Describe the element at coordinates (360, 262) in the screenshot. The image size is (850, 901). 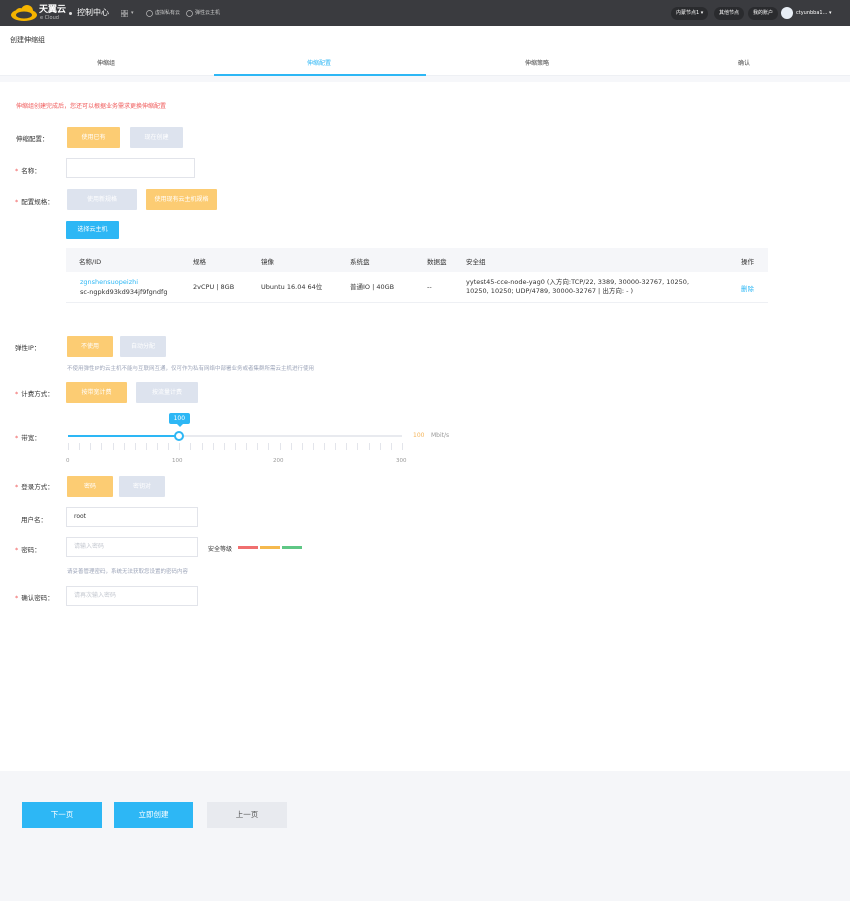
I see `col-sysdisk: 系统盘` at that location.